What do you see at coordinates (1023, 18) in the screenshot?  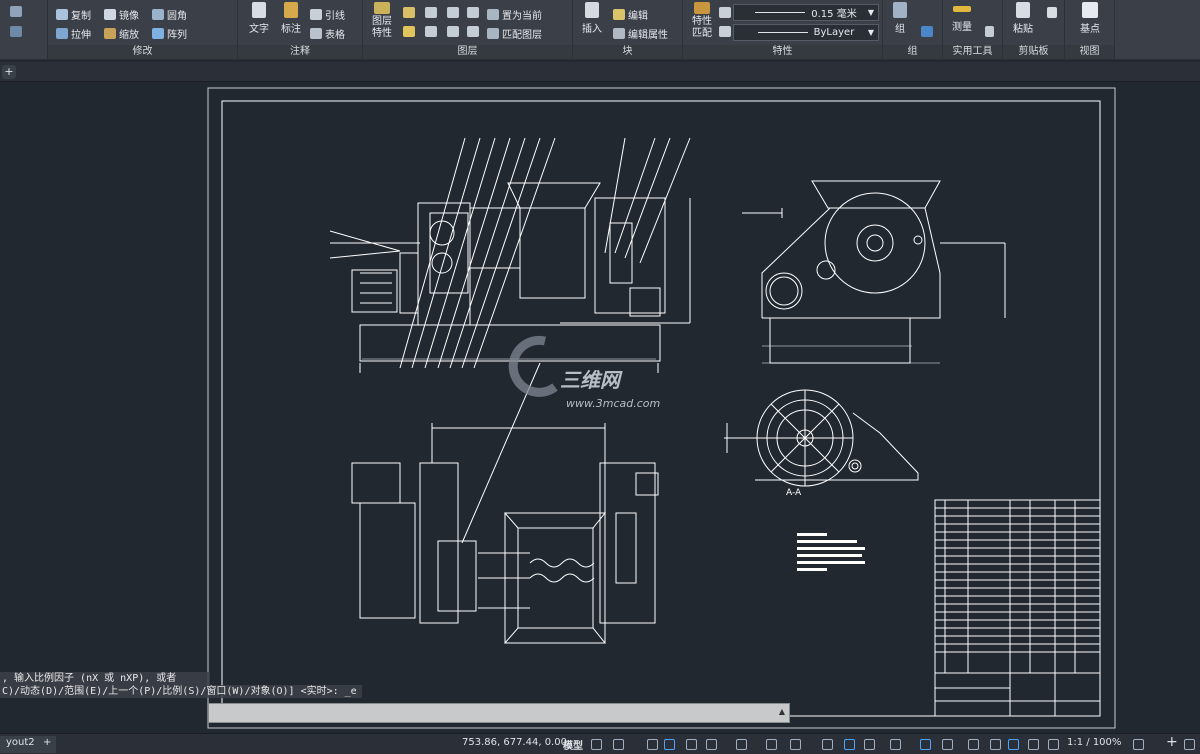 I see `paste-button: 粘贴` at bounding box center [1023, 18].